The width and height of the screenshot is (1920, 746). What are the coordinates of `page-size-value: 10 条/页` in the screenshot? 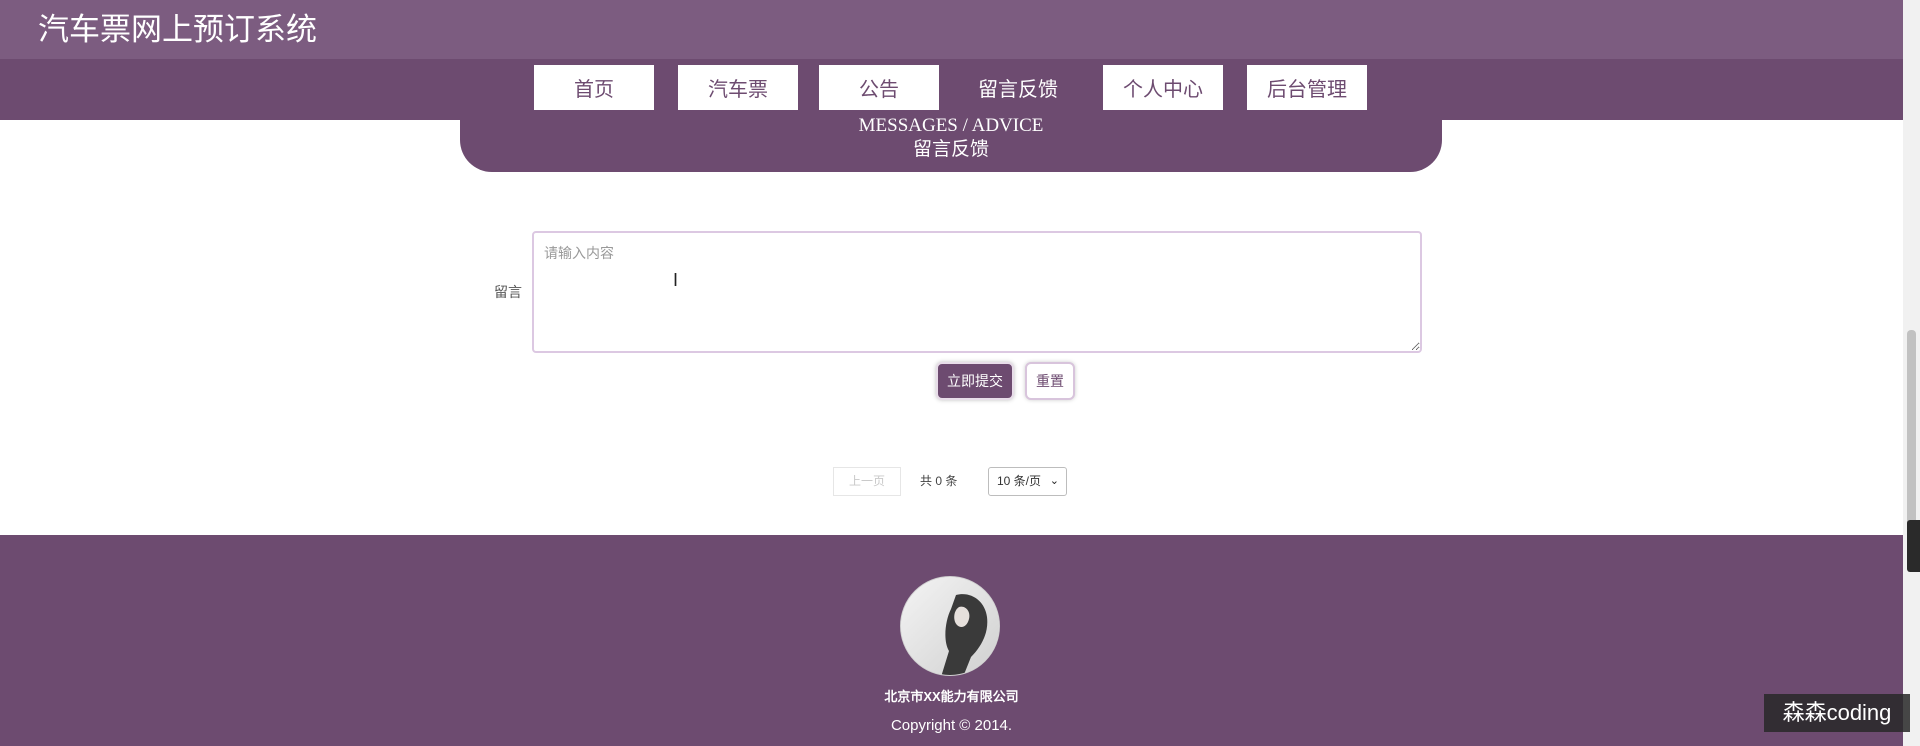 It's located at (1019, 481).